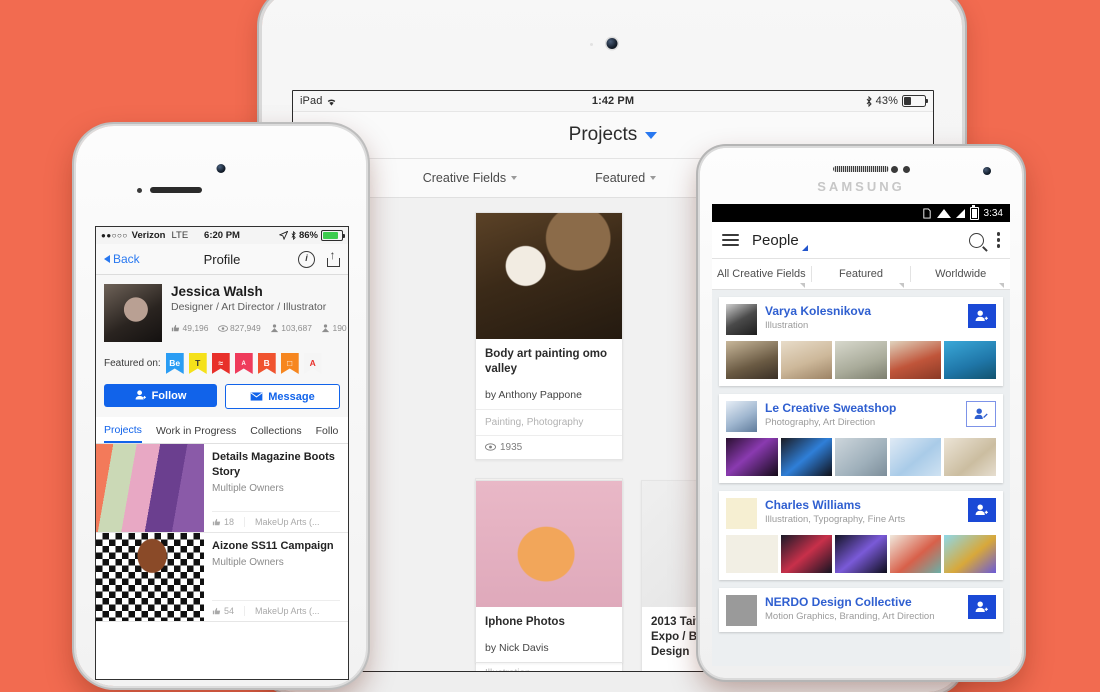  Describe the element at coordinates (549, 446) in the screenshot. I see `project-stats: 1935` at that location.